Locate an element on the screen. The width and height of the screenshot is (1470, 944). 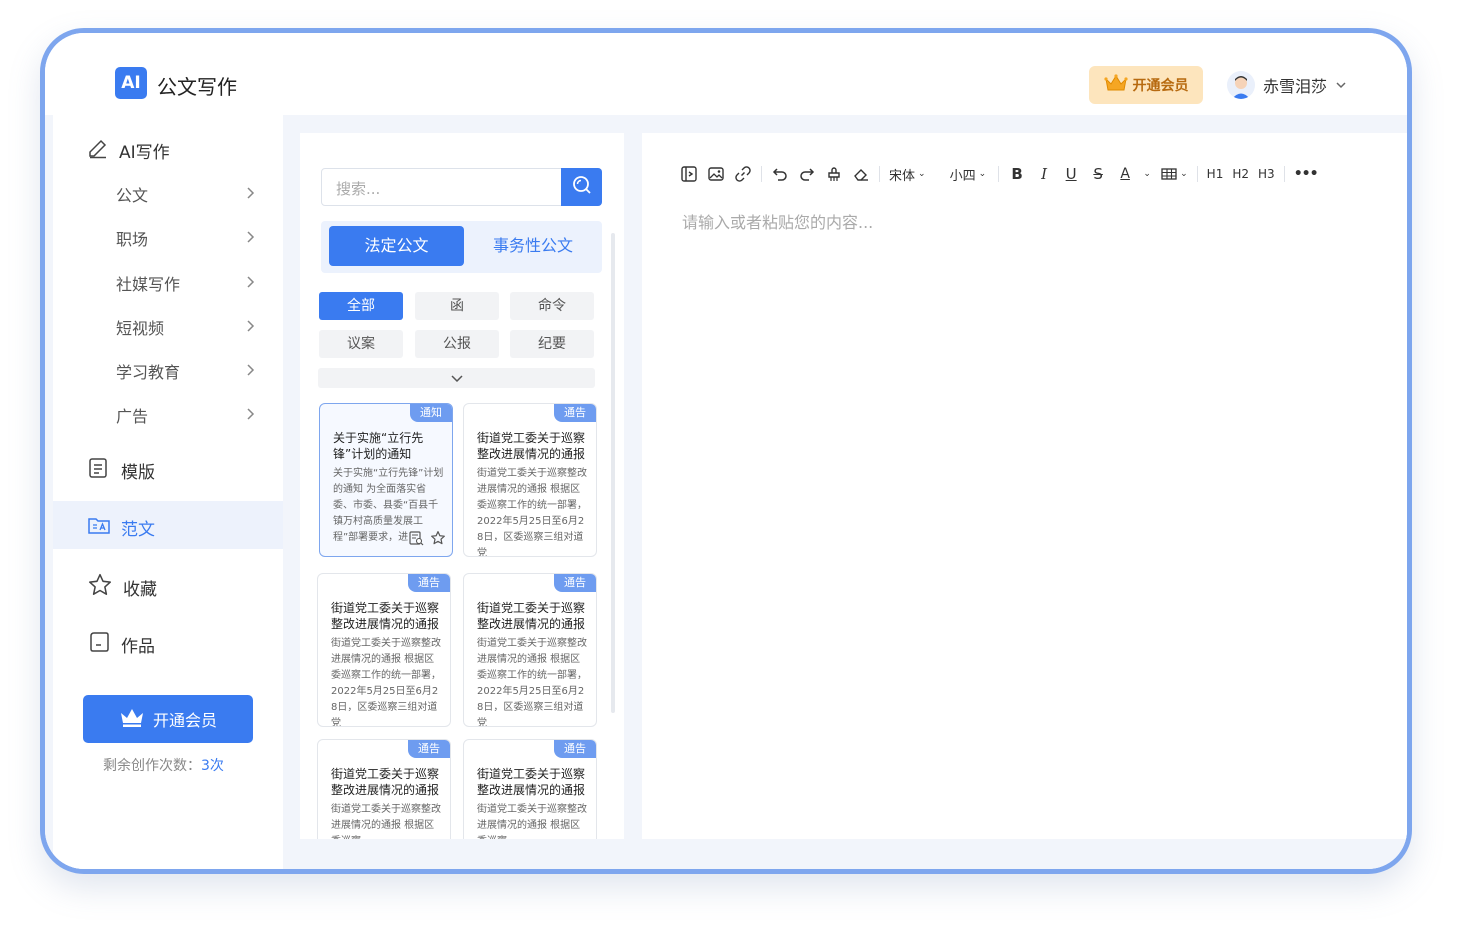
sidebar-item-samples: 范文 is located at coordinates (121, 527).